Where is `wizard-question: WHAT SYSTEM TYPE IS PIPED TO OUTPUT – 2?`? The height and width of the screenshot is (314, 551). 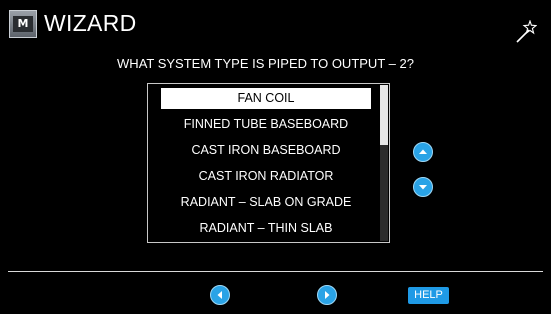 wizard-question: WHAT SYSTEM TYPE IS PIPED TO OUTPUT – 2? is located at coordinates (265, 63).